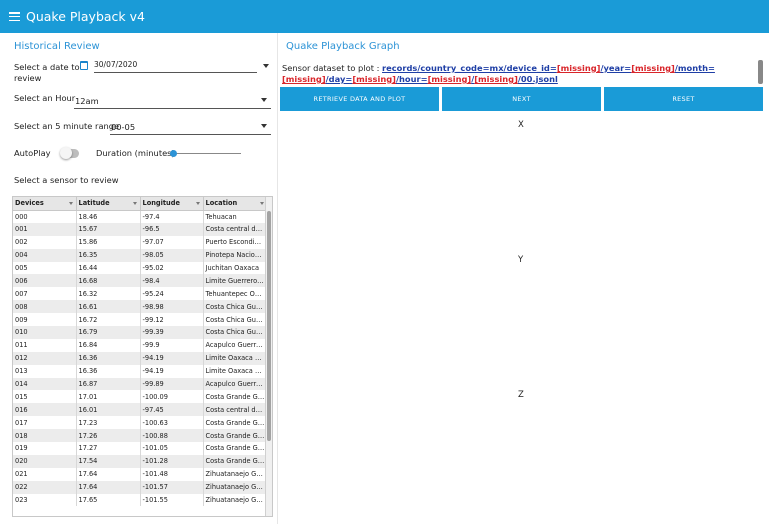  I want to click on latitude-cell: 17.65, so click(108, 500).